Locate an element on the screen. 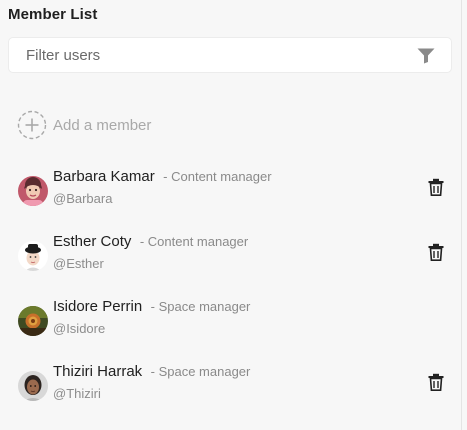 The height and width of the screenshot is (430, 467). member-row: Esther Coty - Content manager @Esther is located at coordinates (230, 260).